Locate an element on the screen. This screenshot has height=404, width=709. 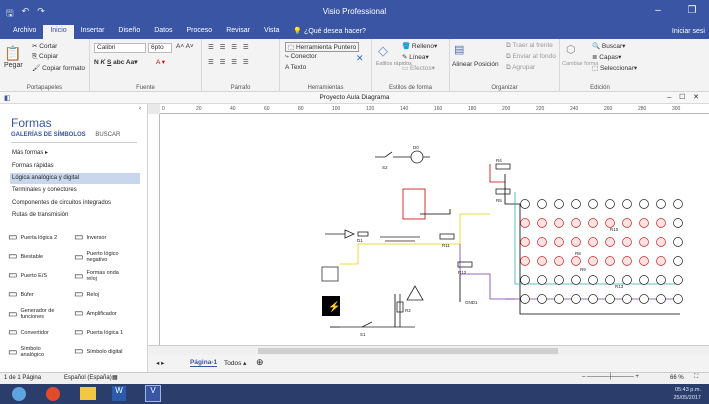
text-tool-button: A Texto is located at coordinates (295, 67).